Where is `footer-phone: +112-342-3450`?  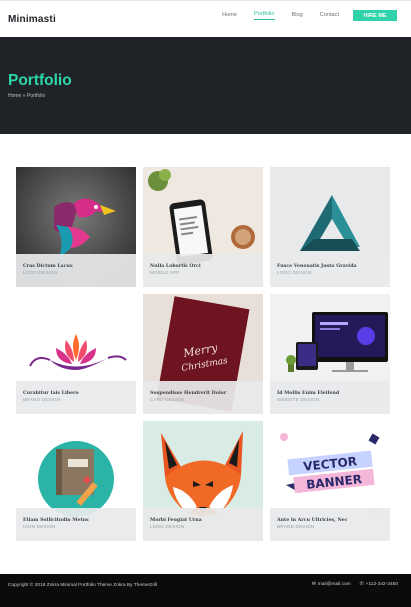
footer-phone: +112-342-3450 is located at coordinates (381, 584).